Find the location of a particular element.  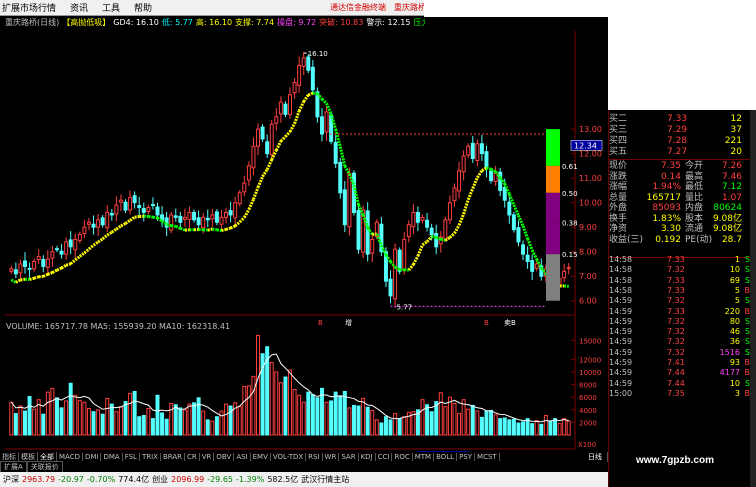

indicator-tab: ROC is located at coordinates (402, 457).